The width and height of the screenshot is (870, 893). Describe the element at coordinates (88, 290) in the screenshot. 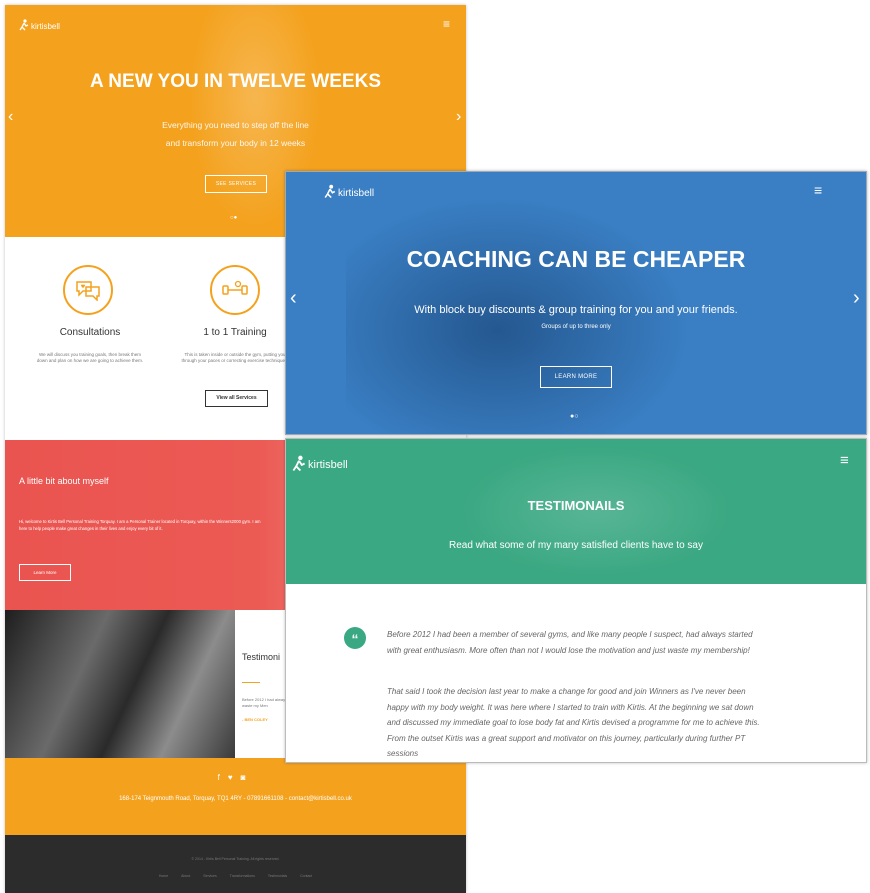

I see `chat-heart-icon` at that location.